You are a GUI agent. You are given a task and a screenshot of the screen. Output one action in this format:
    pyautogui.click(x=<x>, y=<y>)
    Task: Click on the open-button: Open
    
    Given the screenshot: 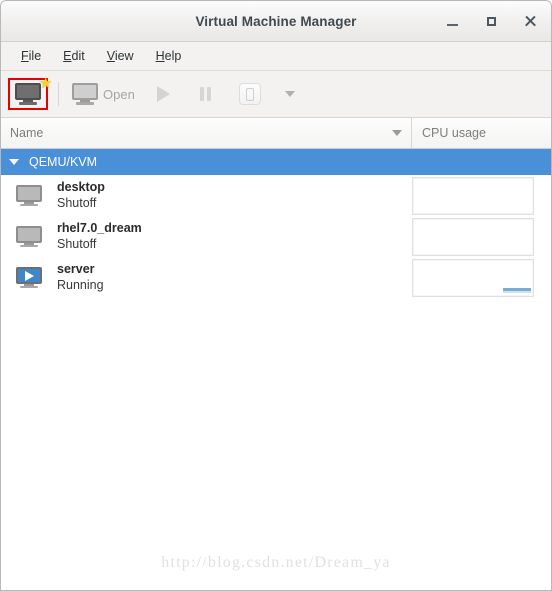 What is the action you would take?
    pyautogui.click(x=103, y=94)
    